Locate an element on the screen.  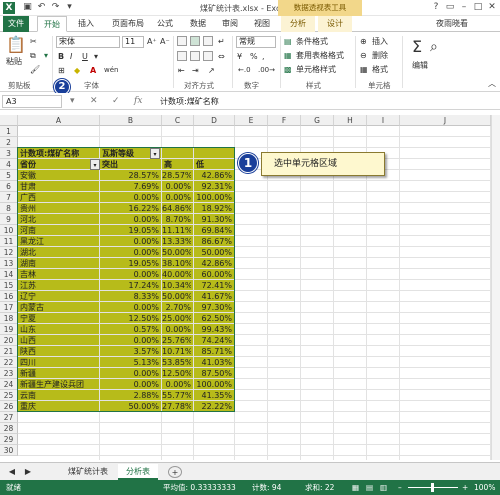
row-header-9: 9 is located at coordinates (9, 219).